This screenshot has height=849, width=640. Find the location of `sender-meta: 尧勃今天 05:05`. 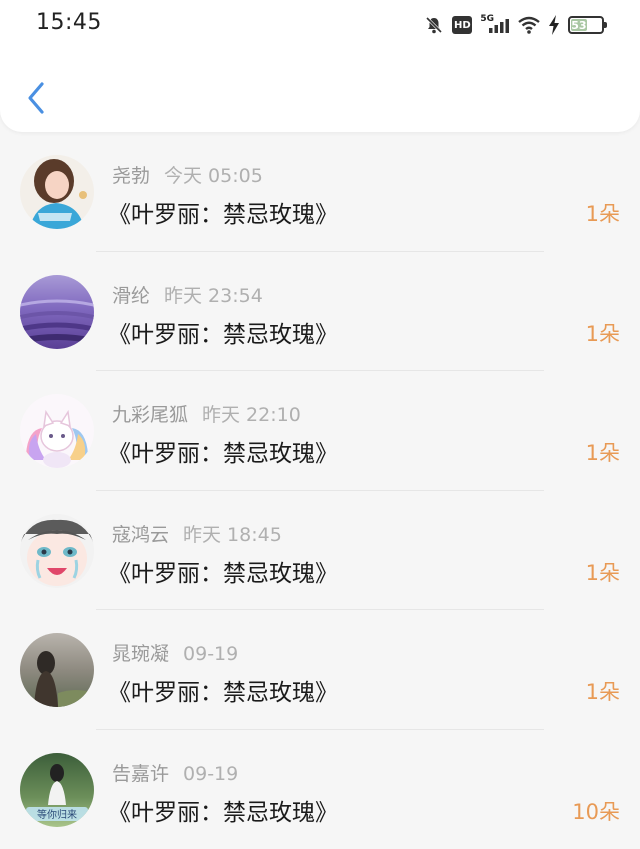

sender-meta: 尧勃今天 05:05 is located at coordinates (187, 174).